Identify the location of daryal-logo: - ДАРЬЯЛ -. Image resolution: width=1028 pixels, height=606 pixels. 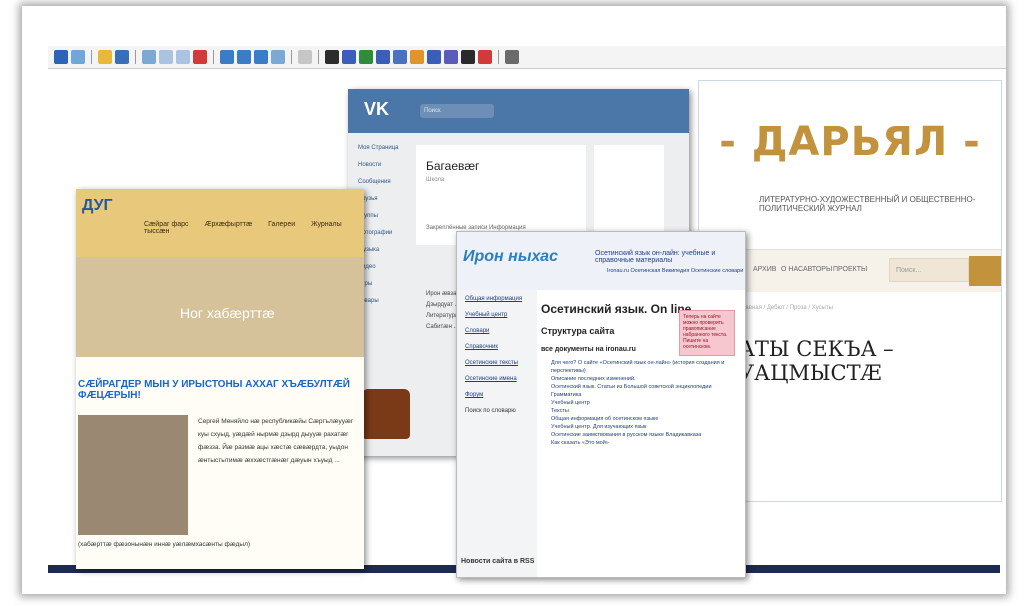
(850, 142).